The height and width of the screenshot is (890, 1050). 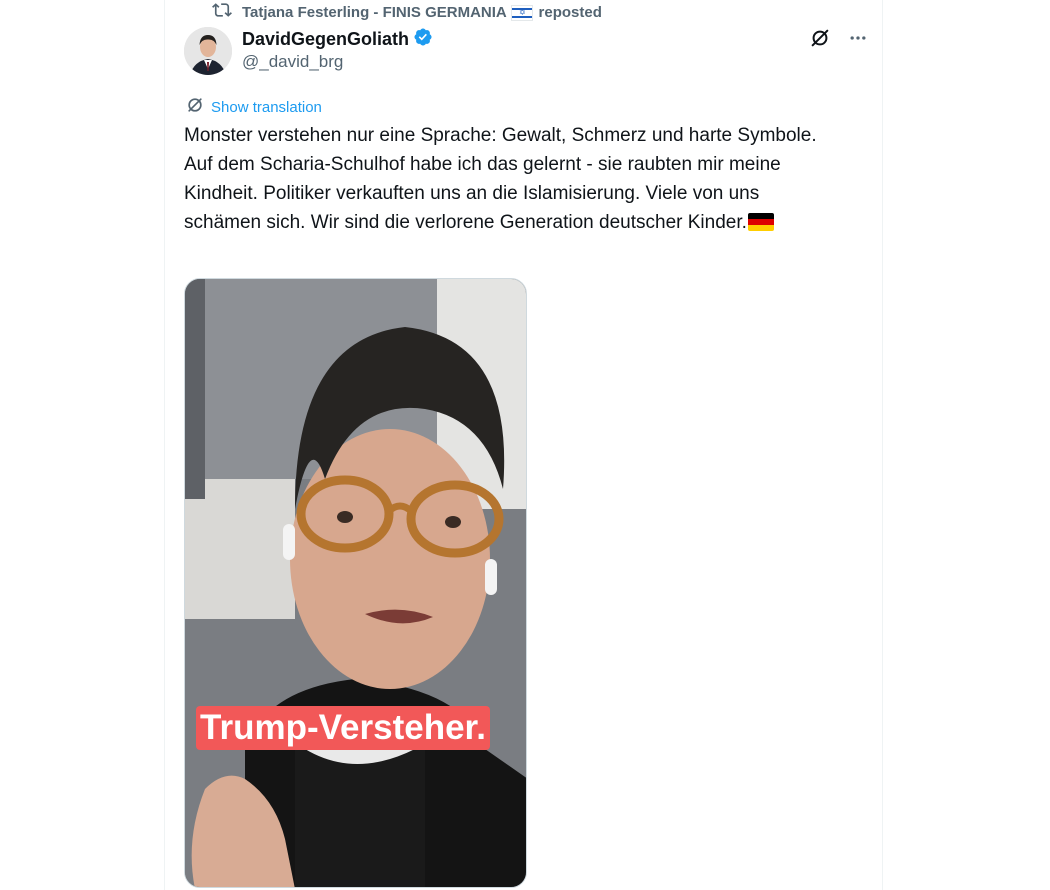 I want to click on author-handle: @_david_brg, so click(x=292, y=62).